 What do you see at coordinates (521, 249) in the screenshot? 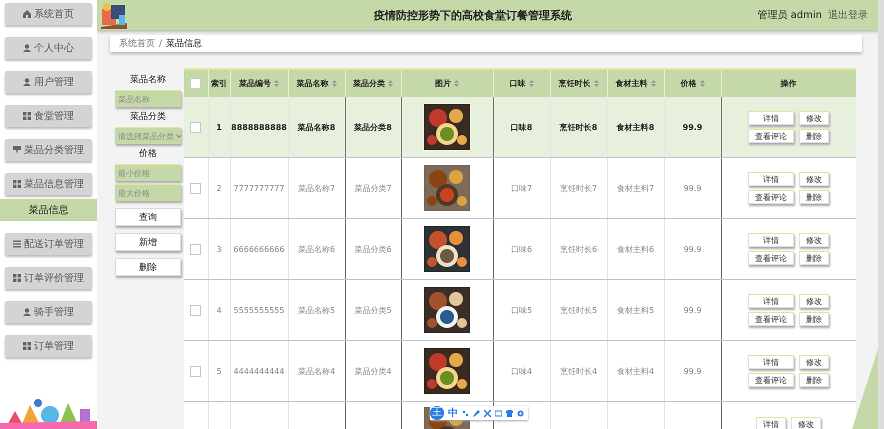
I see `table-cell: 口味6` at bounding box center [521, 249].